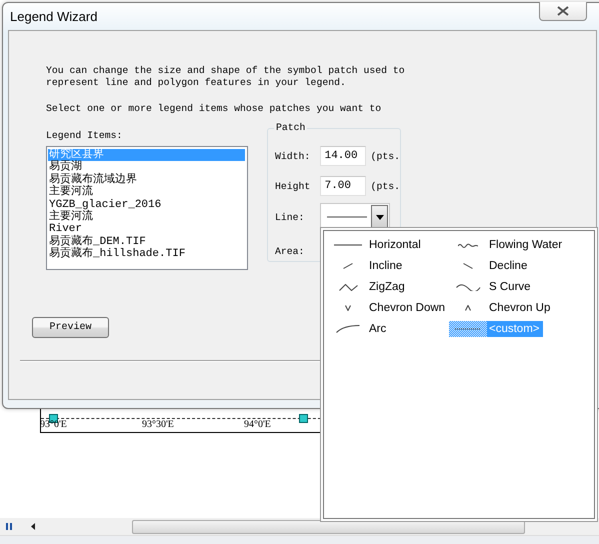 Image resolution: width=599 pixels, height=544 pixels. Describe the element at coordinates (468, 245) in the screenshot. I see `flowing-line-icon` at that location.